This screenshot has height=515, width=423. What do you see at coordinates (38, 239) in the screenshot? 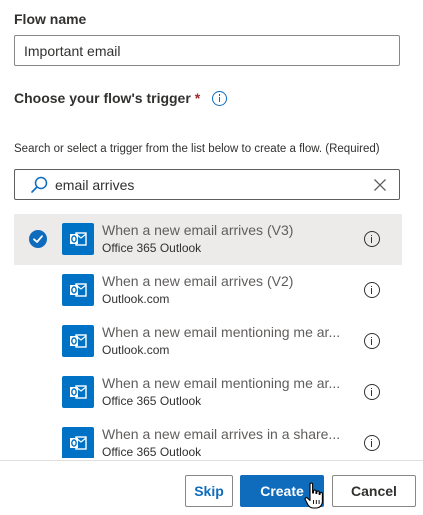
I see `checkmark-icon` at bounding box center [38, 239].